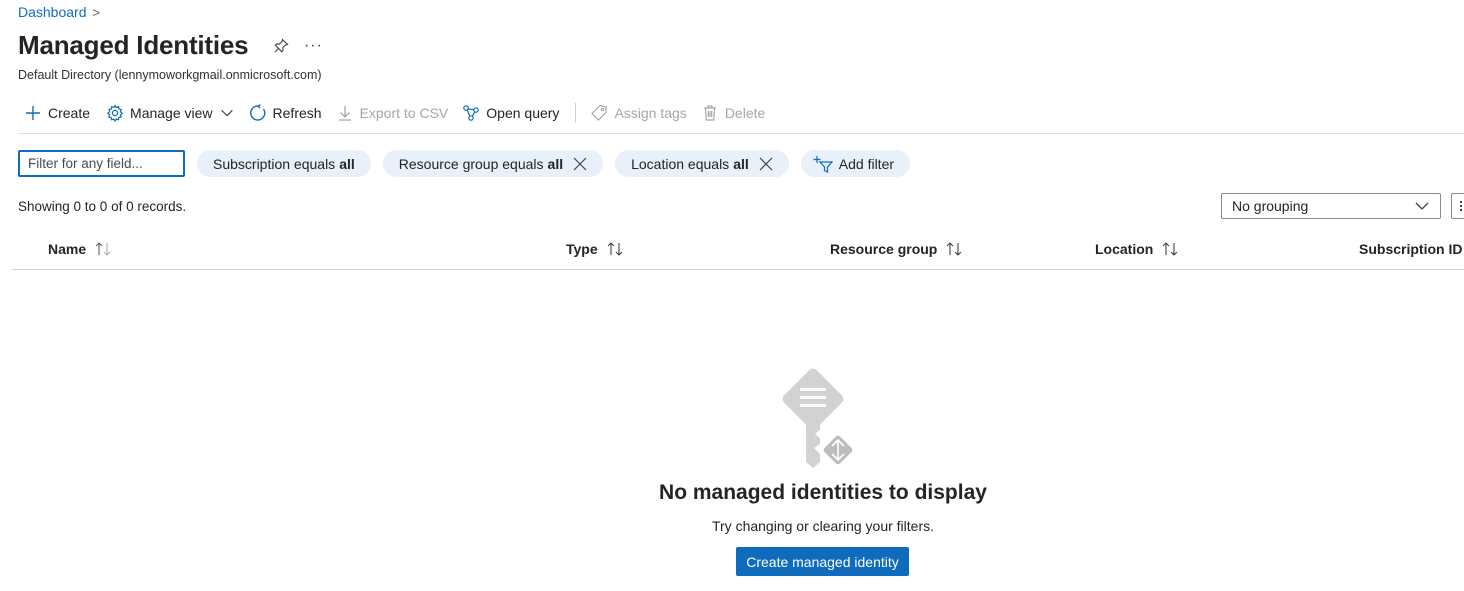 This screenshot has width=1464, height=591. What do you see at coordinates (102, 206) in the screenshot?
I see `records-count: Showing 0 to 0 of 0 records.` at bounding box center [102, 206].